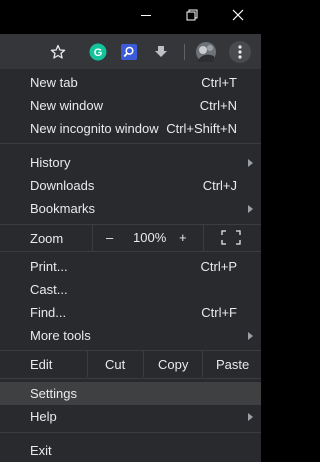 The height and width of the screenshot is (462, 320). Describe the element at coordinates (54, 82) in the screenshot. I see `menu-item-label: New tab` at that location.